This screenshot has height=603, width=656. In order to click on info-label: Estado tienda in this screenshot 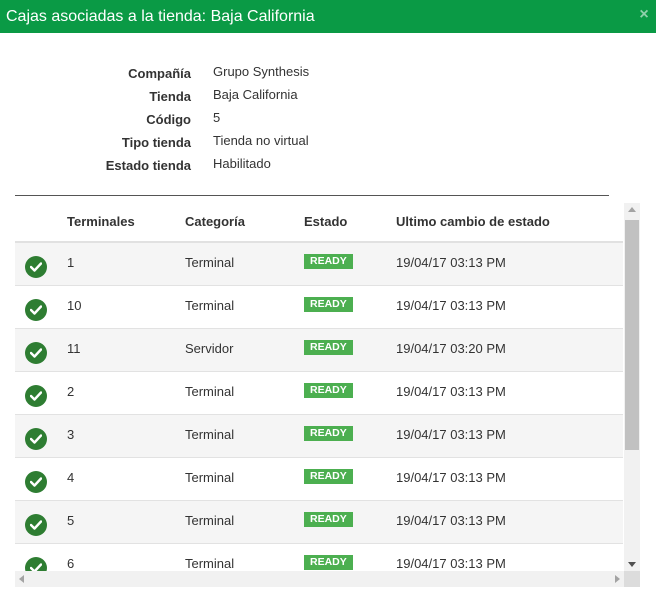, I will do `click(148, 165)`.